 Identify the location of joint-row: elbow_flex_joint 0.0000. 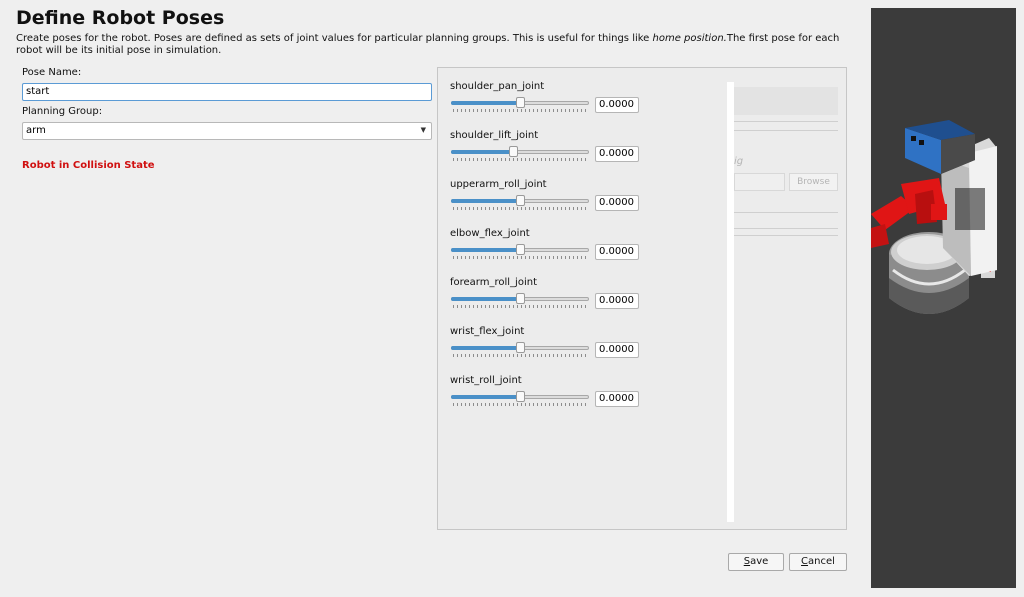
(550, 248).